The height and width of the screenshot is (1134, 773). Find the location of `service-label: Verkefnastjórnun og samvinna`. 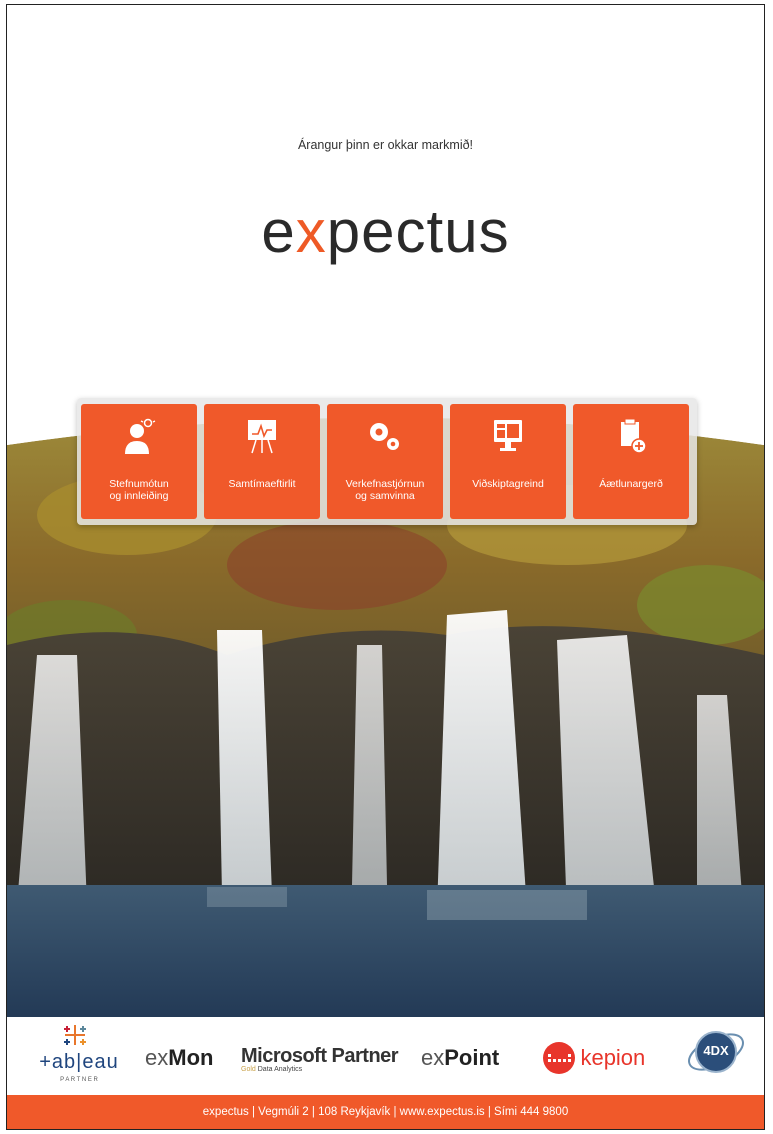

service-label: Verkefnastjórnun og samvinna is located at coordinates (385, 490).